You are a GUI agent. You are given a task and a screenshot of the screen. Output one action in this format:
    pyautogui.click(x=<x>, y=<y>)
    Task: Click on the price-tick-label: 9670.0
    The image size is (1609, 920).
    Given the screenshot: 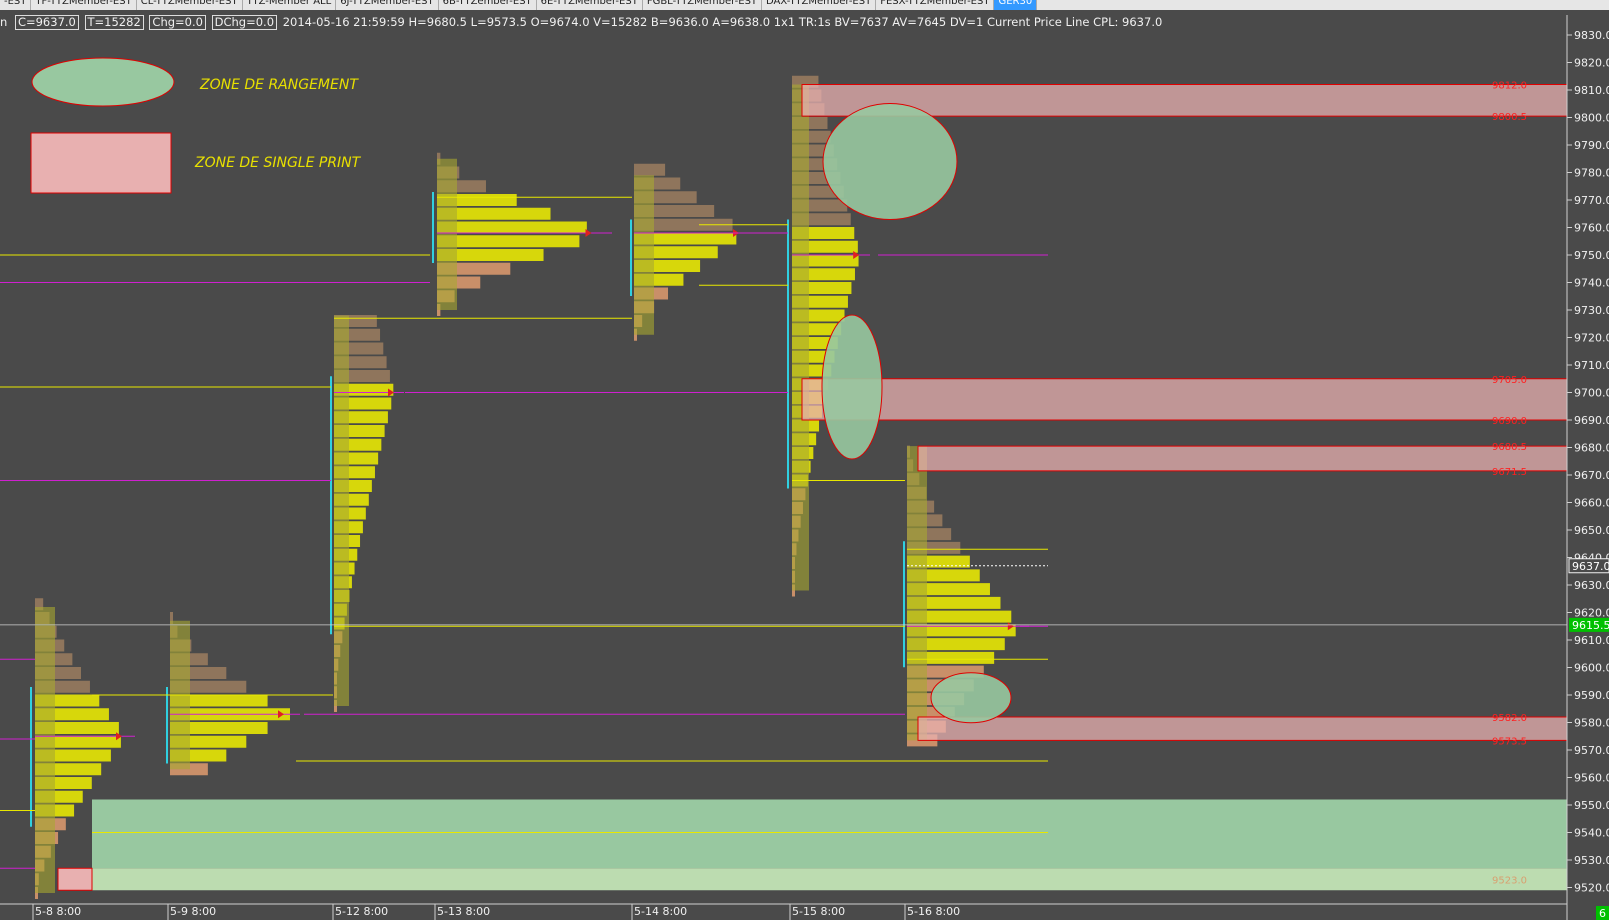 What is the action you would take?
    pyautogui.click(x=1591, y=475)
    